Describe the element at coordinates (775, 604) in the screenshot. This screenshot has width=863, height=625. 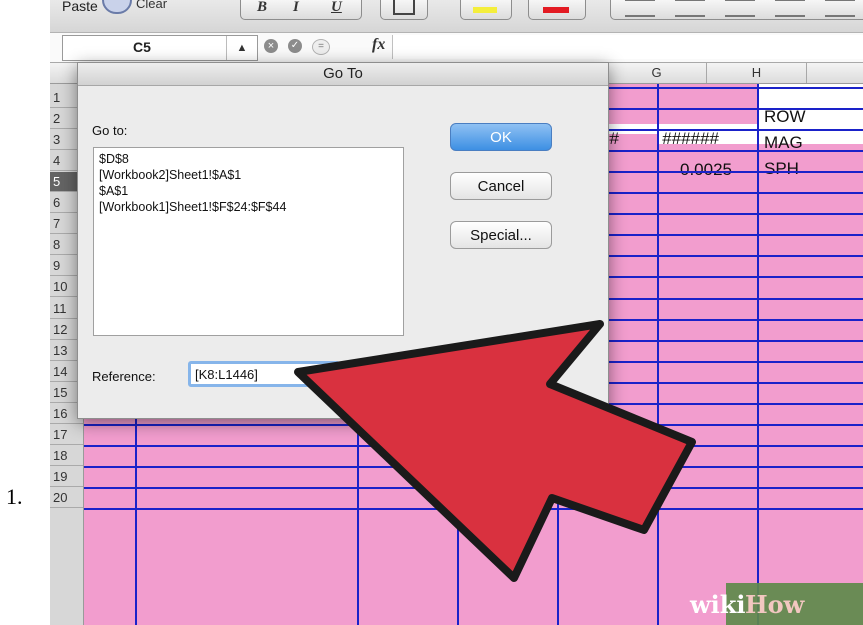
I see `watermark-how: How` at that location.